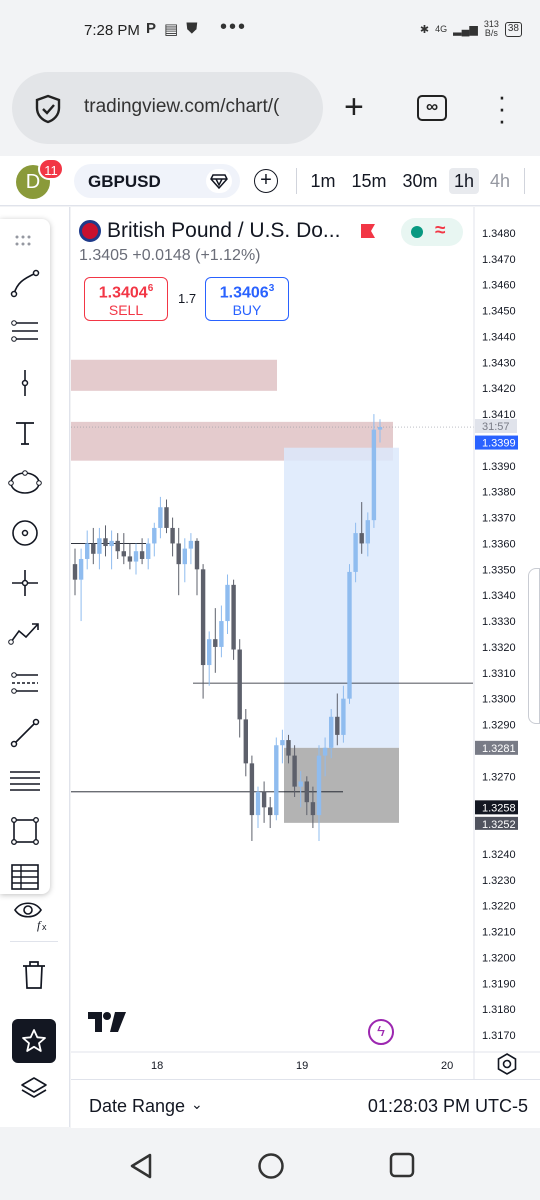 The height and width of the screenshot is (1200, 540). I want to click on interval-1m: 1m, so click(323, 181).